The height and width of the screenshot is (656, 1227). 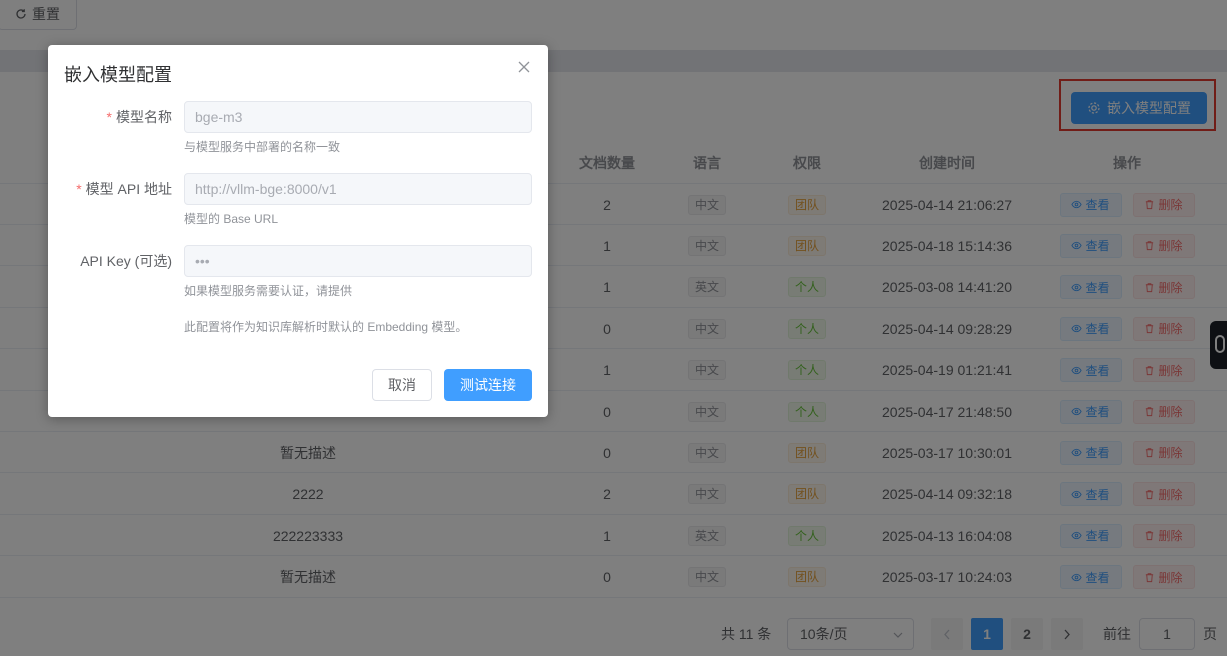 What do you see at coordinates (231, 219) in the screenshot?
I see `api-url-hint: 模型的 Base URL` at bounding box center [231, 219].